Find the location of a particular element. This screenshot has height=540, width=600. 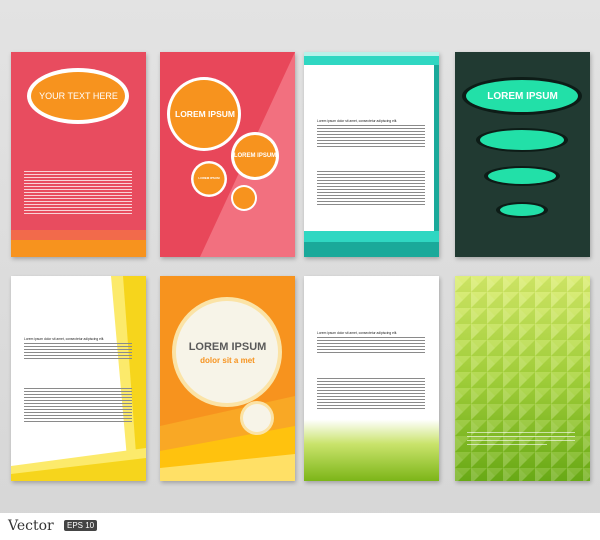

flyer-dark-green-background is located at coordinates (522, 154).